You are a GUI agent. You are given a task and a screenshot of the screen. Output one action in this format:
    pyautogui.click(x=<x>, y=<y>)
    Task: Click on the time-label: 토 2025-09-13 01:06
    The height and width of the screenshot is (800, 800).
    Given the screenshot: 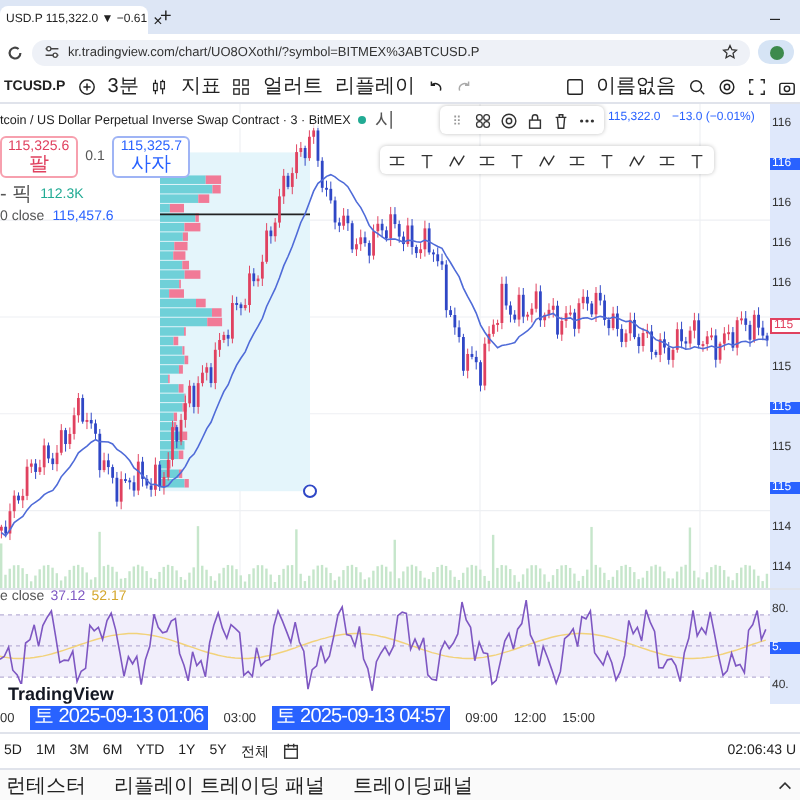 What is the action you would take?
    pyautogui.click(x=119, y=718)
    